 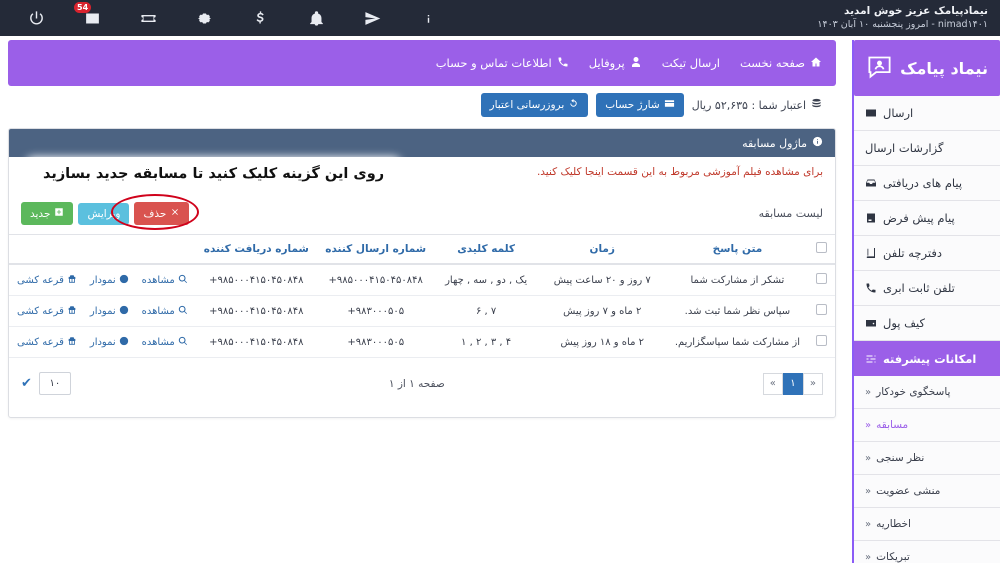 I want to click on top-icon-group: 54, so click(x=228, y=18).